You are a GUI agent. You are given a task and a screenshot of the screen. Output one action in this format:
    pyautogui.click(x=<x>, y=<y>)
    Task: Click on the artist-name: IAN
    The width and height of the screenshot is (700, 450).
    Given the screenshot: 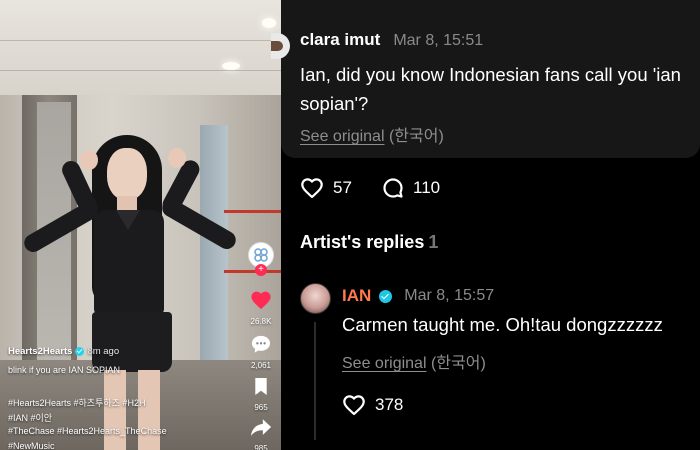 What is the action you would take?
    pyautogui.click(x=356, y=296)
    